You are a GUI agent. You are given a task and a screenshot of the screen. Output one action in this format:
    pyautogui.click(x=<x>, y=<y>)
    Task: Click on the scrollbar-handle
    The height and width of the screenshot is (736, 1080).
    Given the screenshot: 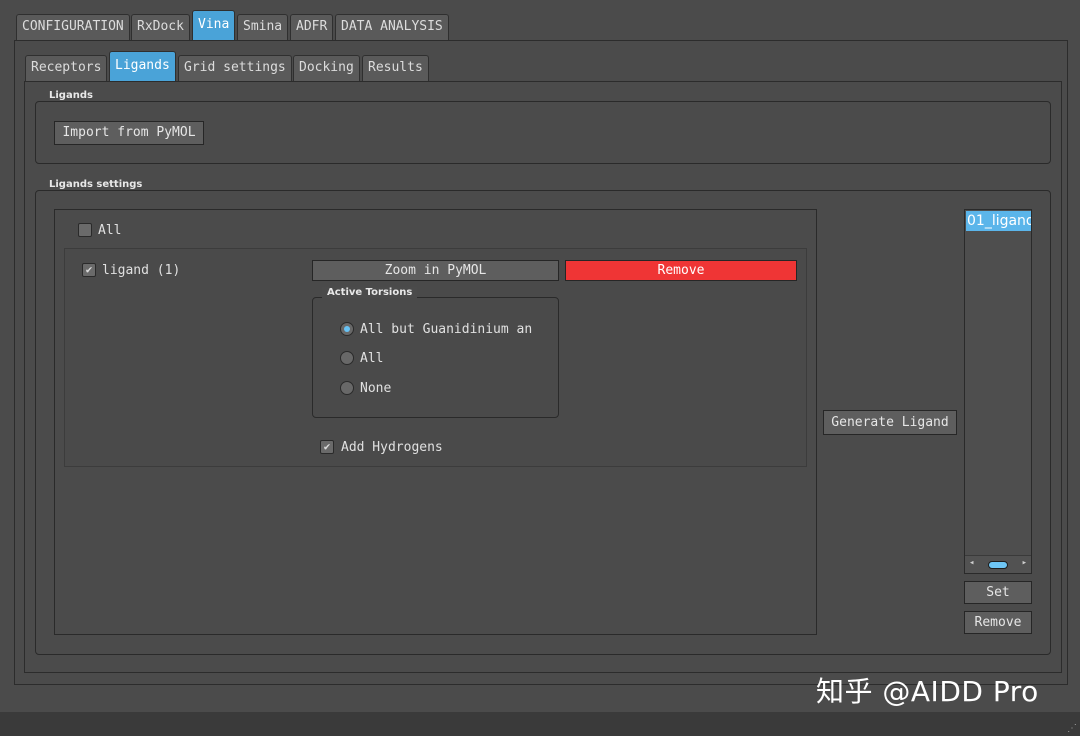 What is the action you would take?
    pyautogui.click(x=998, y=565)
    